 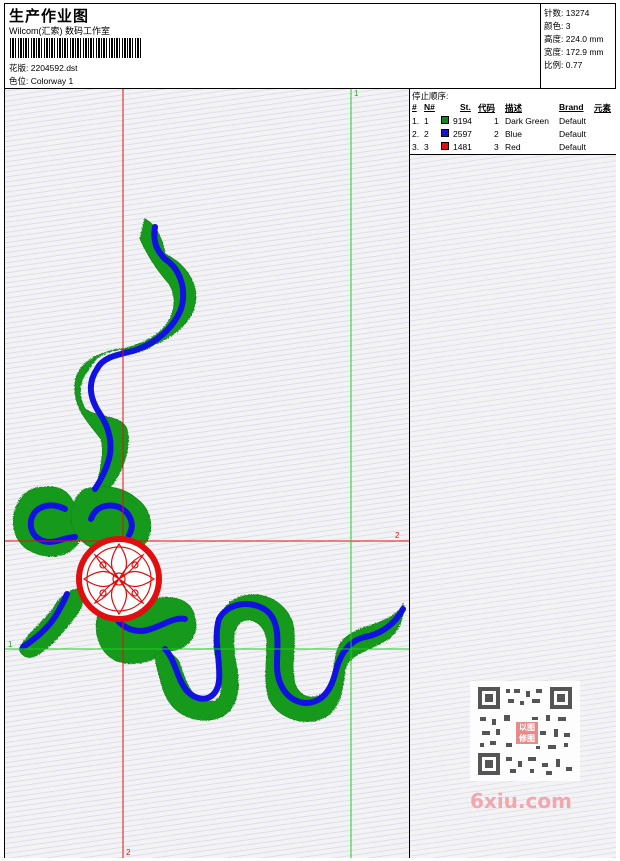 I want to click on stat-scale-value: 0.77, so click(x=574, y=65).